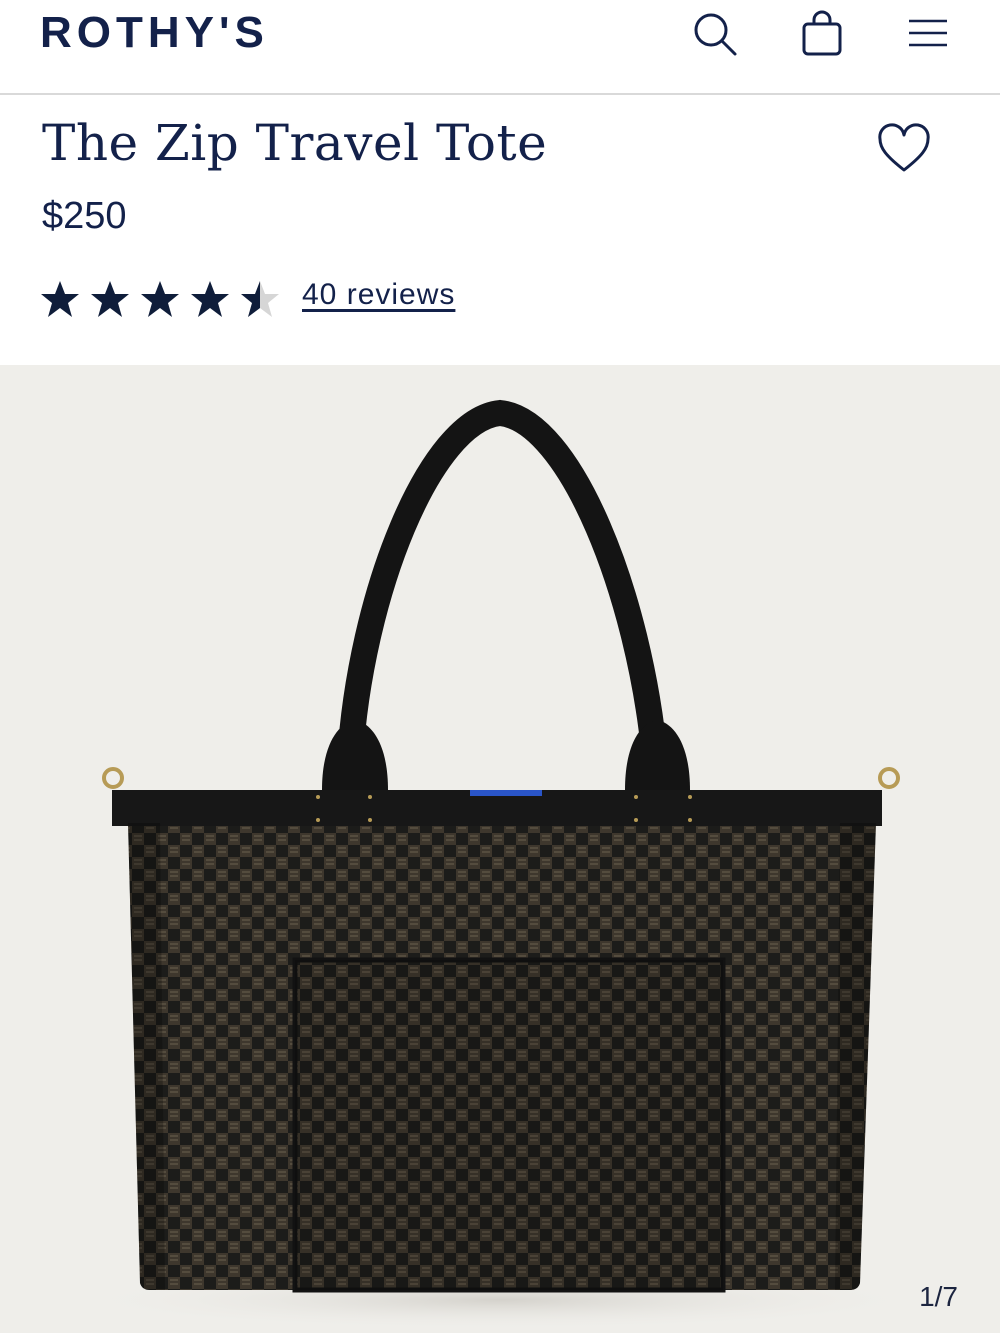 This screenshot has height=1333, width=1000. What do you see at coordinates (822, 33) in the screenshot?
I see `shopping-bag-icon` at bounding box center [822, 33].